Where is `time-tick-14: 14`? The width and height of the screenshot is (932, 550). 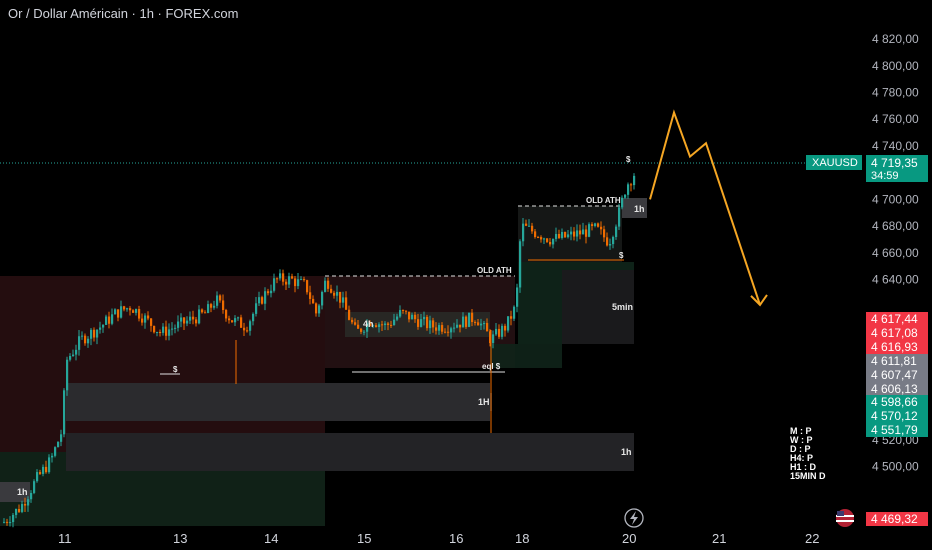
time-tick-14: 14 is located at coordinates (271, 538).